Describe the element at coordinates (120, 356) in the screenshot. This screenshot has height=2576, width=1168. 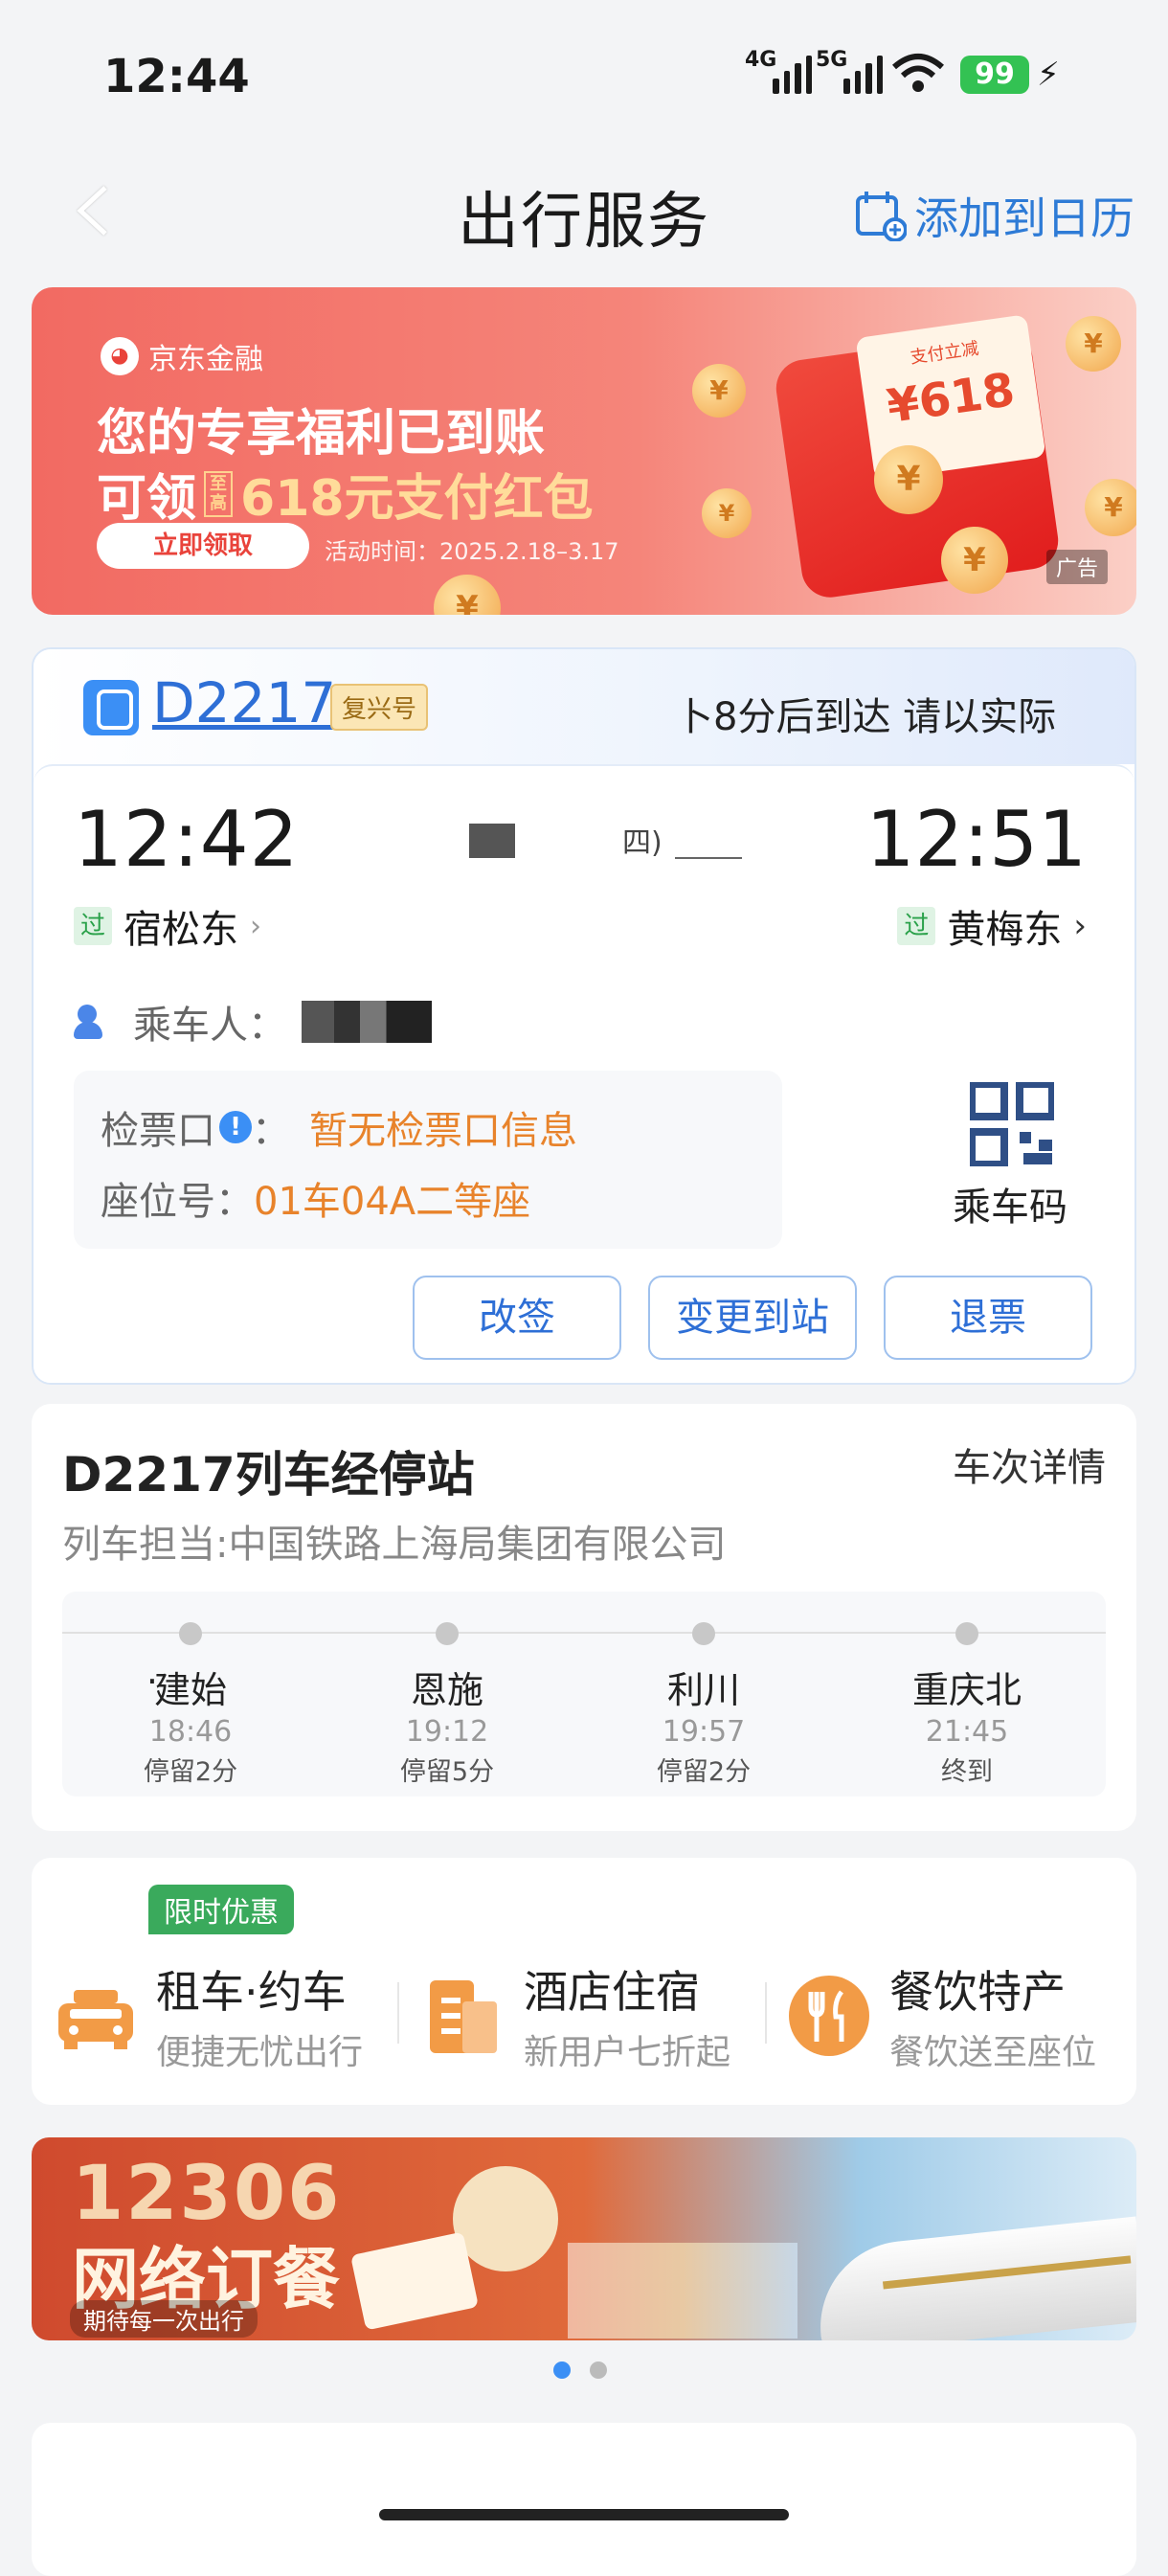
I see `jd-finance-logo-icon: ◕` at that location.